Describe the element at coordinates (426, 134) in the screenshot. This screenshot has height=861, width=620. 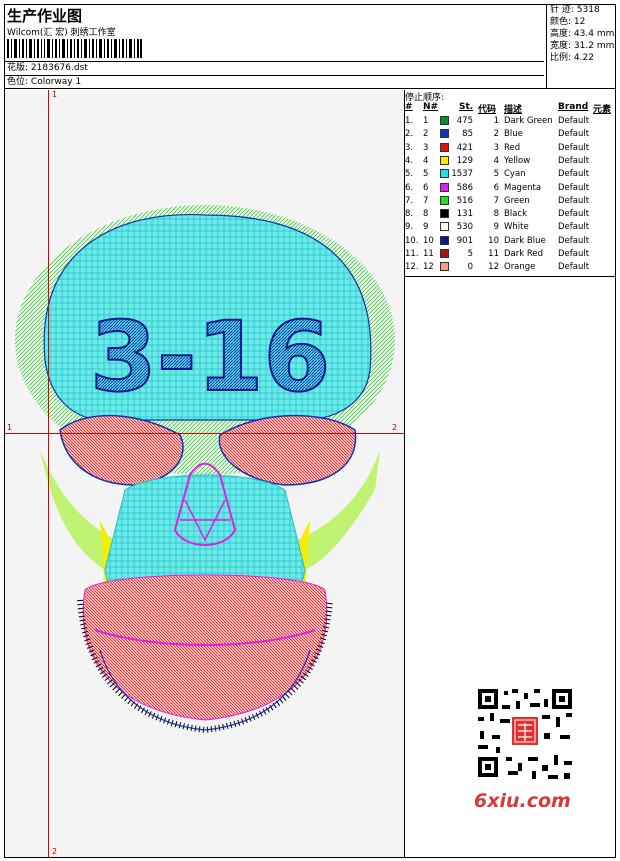
I see `cell-n: 2` at that location.